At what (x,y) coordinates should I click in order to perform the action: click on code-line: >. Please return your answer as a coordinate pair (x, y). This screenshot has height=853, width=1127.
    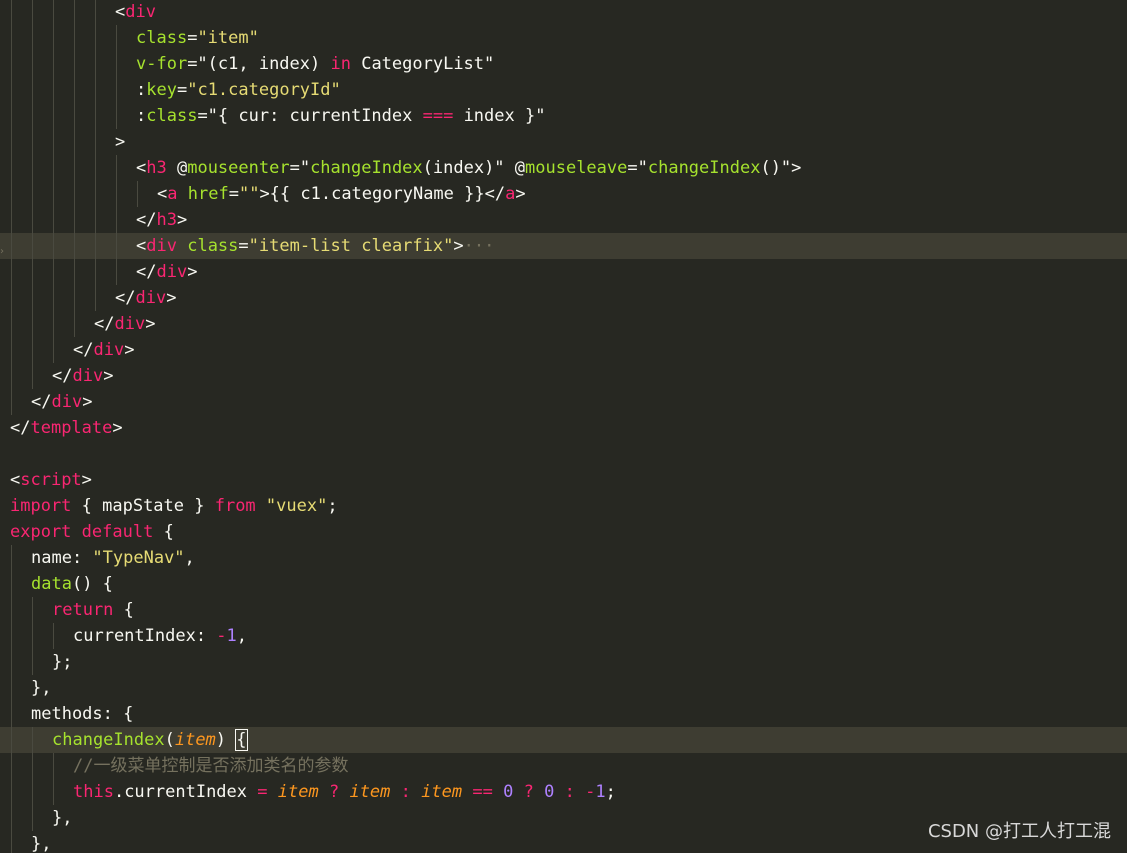
    Looking at the image, I should click on (563, 142).